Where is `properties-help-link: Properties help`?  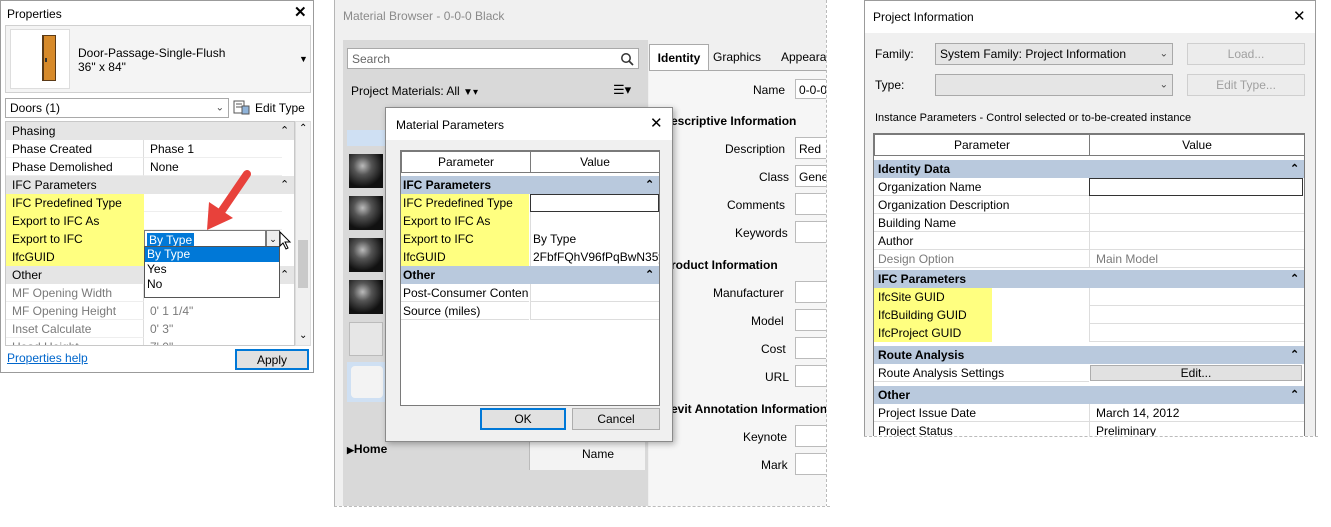 properties-help-link: Properties help is located at coordinates (47, 358).